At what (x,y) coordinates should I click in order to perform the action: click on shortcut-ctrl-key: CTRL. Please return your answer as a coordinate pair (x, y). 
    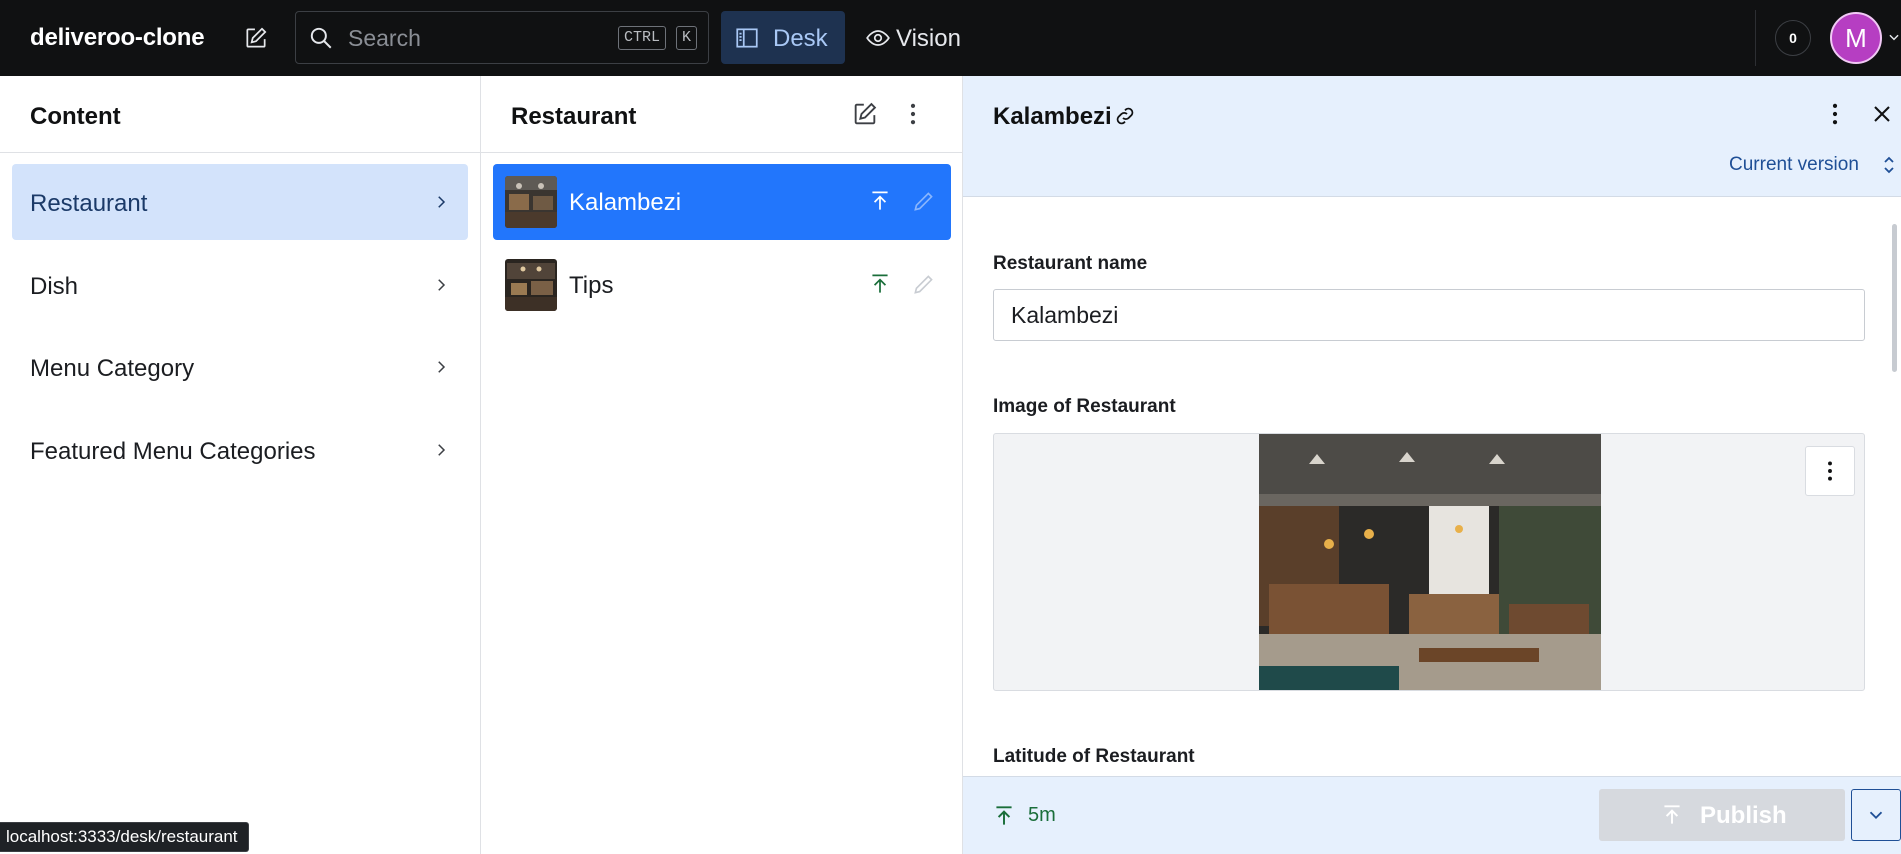
    Looking at the image, I should click on (642, 38).